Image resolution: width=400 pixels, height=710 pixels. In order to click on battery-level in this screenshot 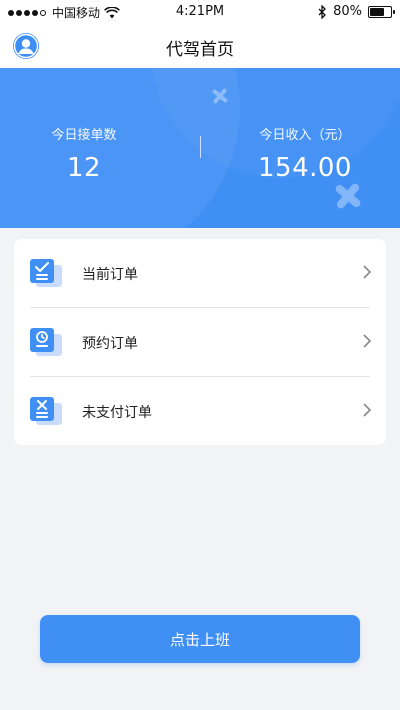, I will do `click(377, 11)`.